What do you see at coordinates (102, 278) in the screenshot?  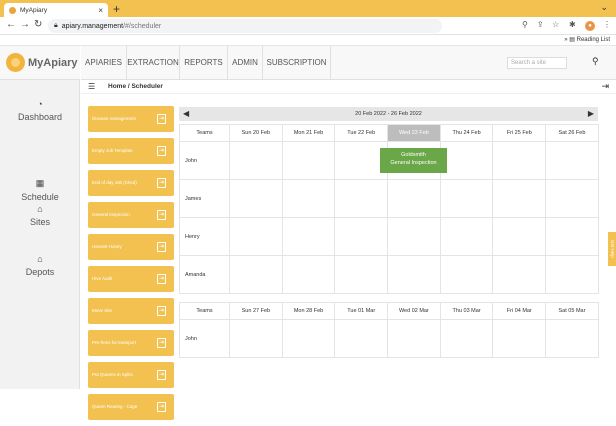 I see `job-label: Hive Audit` at bounding box center [102, 278].